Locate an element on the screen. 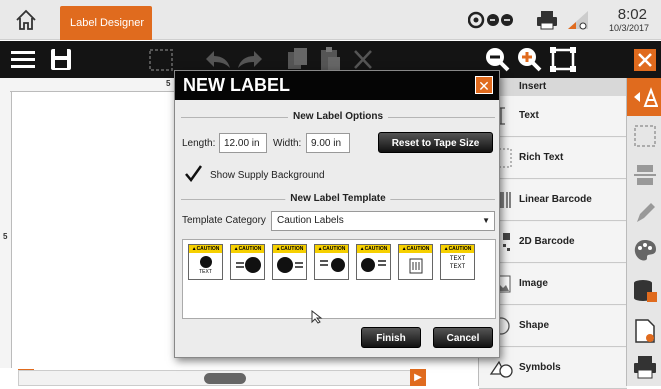 The image size is (661, 389). insert-text: Text is located at coordinates (553, 116).